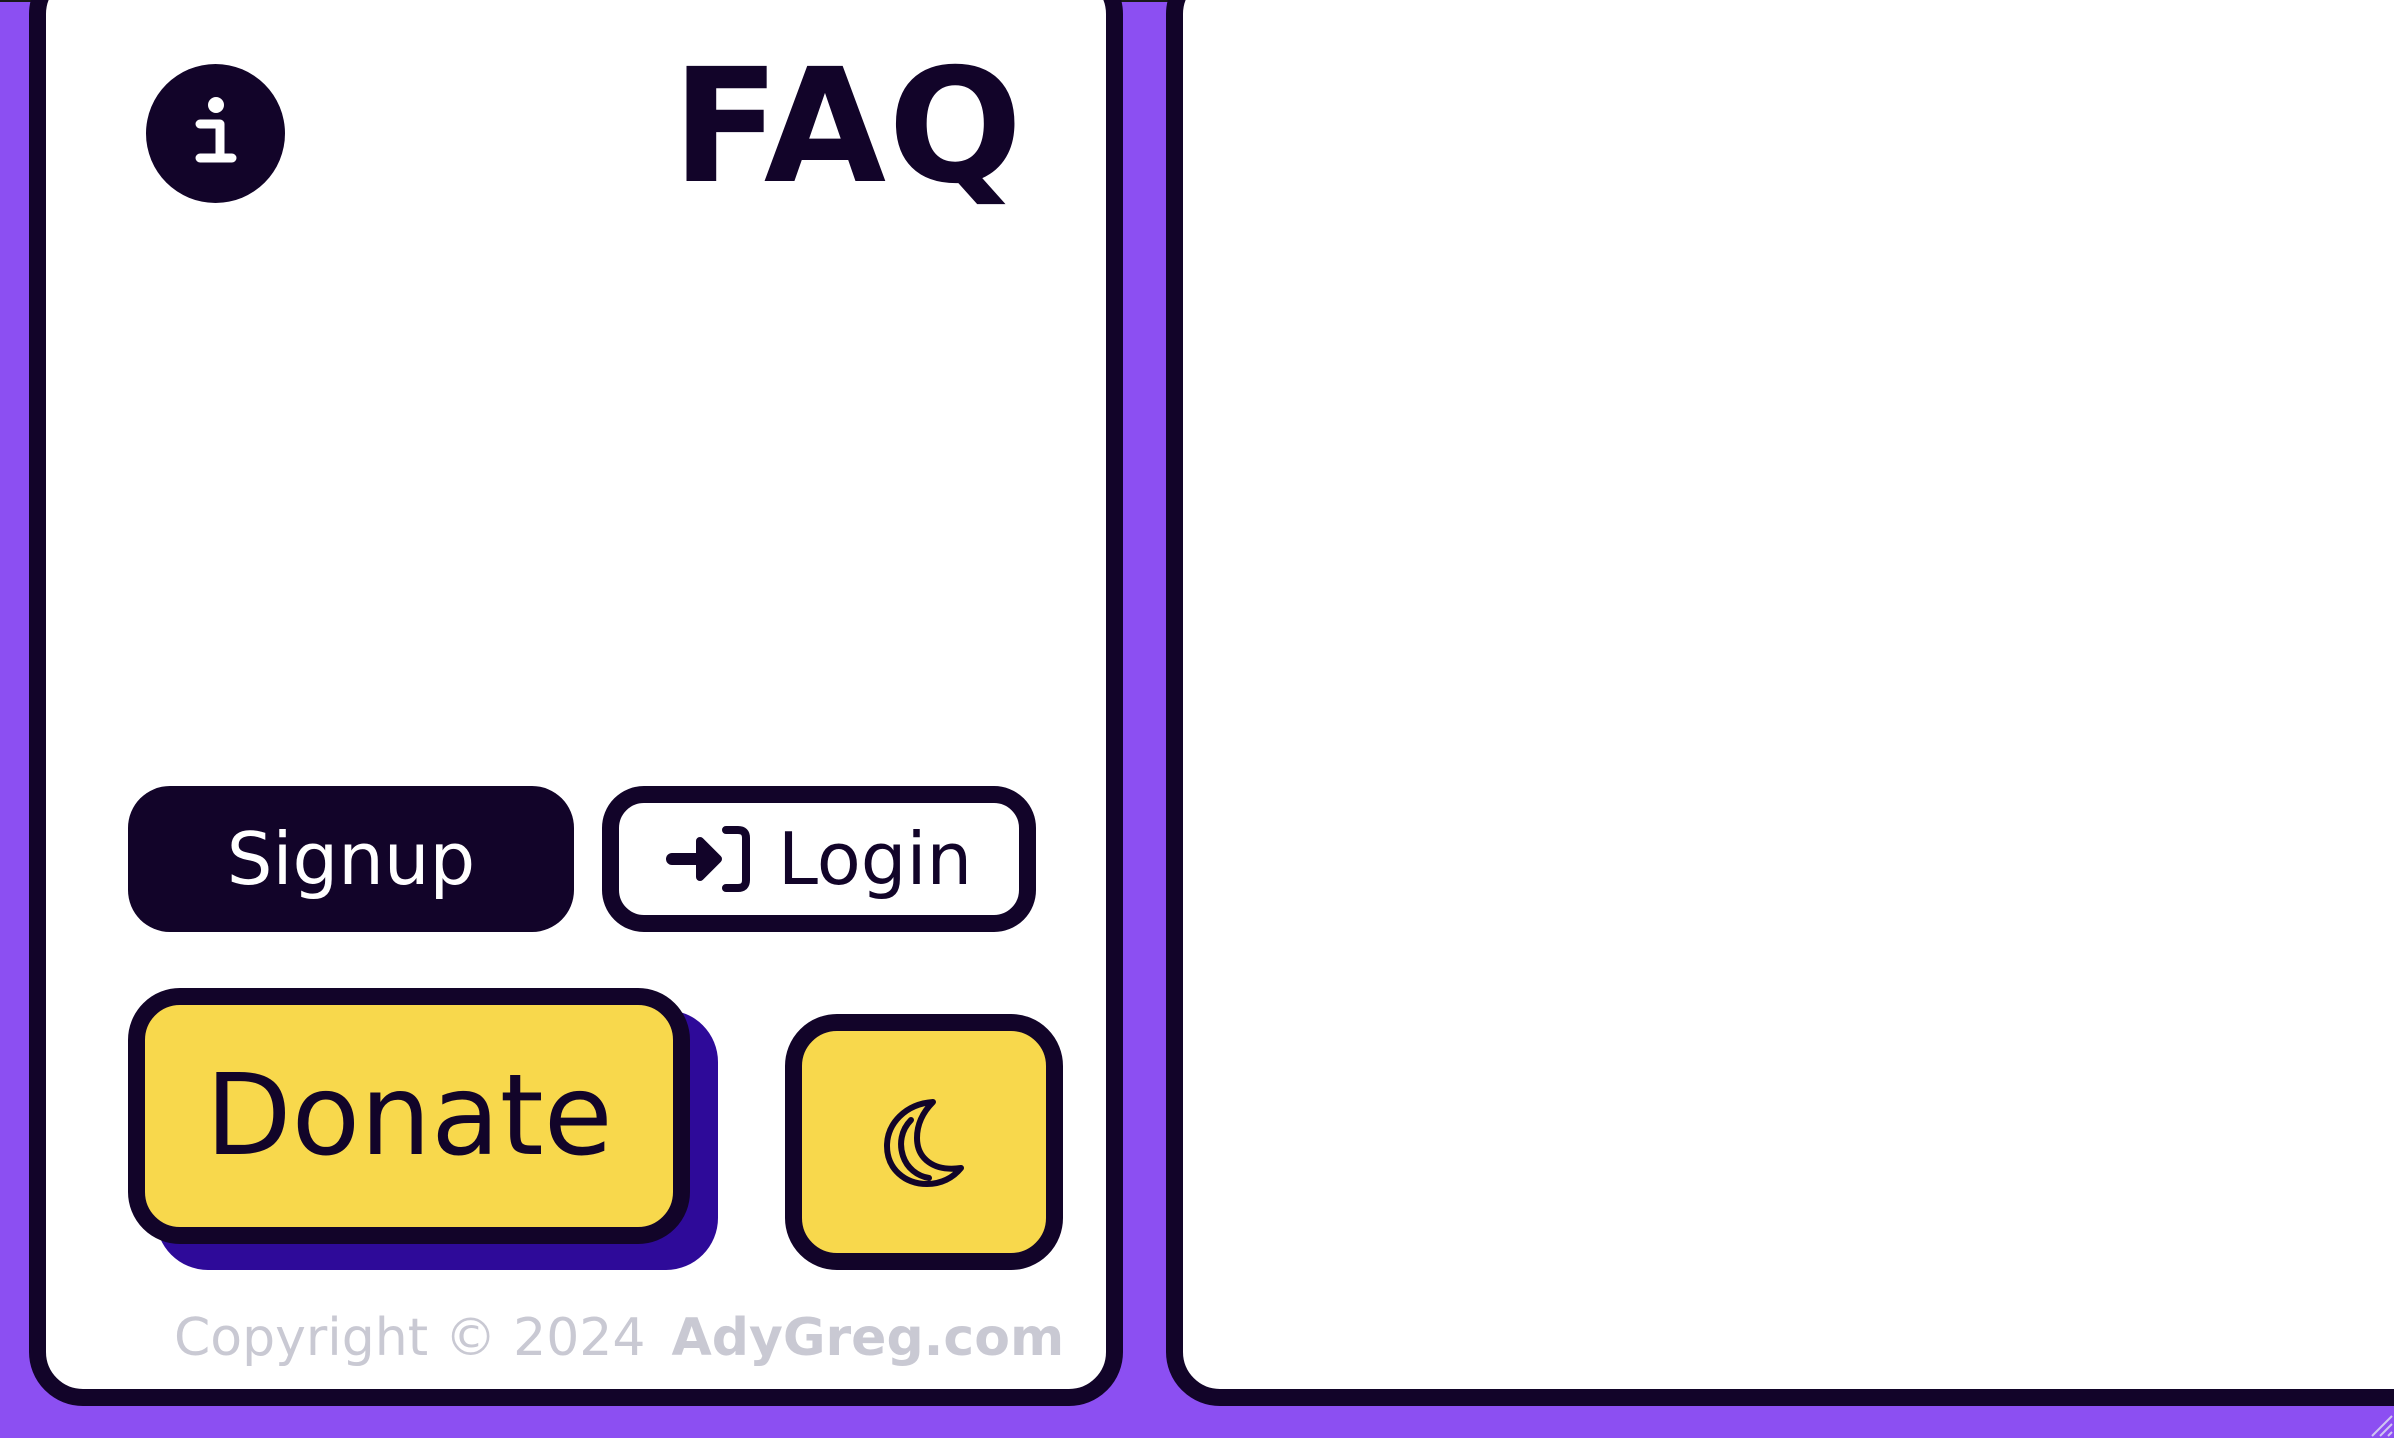 This screenshot has height=1438, width=2394. I want to click on login-label: Login, so click(875, 859).